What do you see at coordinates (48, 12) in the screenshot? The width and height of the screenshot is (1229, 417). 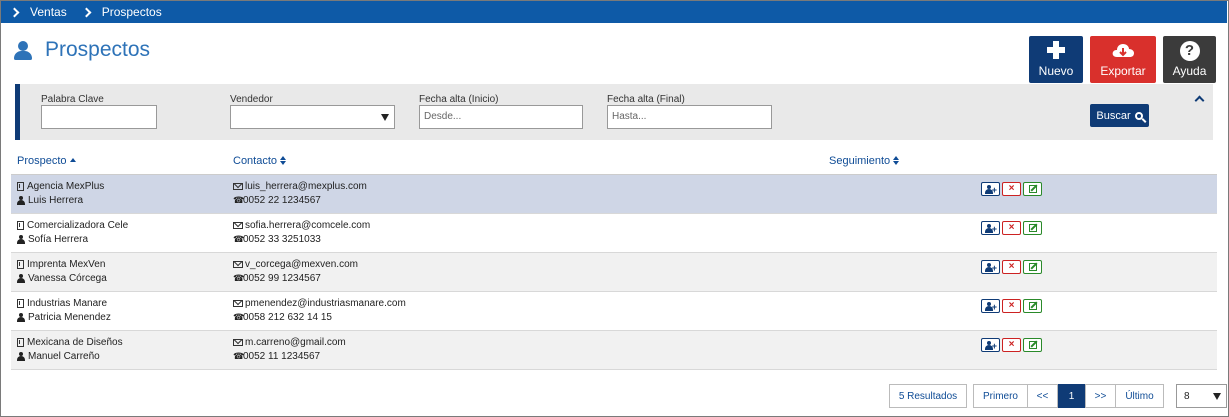 I see `breadcrumb-item-ventas: Ventas` at bounding box center [48, 12].